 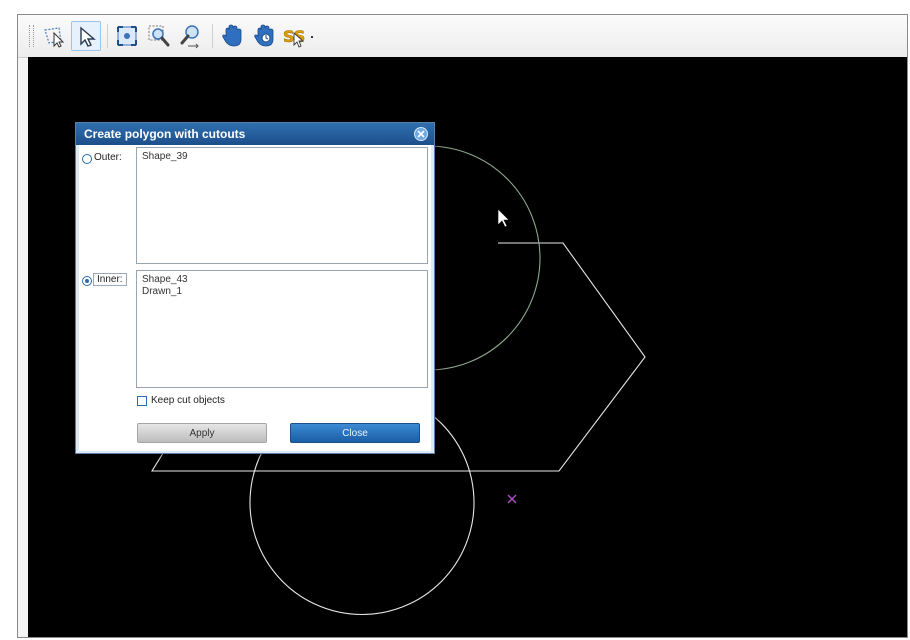 I want to click on outer-radio, so click(x=87, y=159).